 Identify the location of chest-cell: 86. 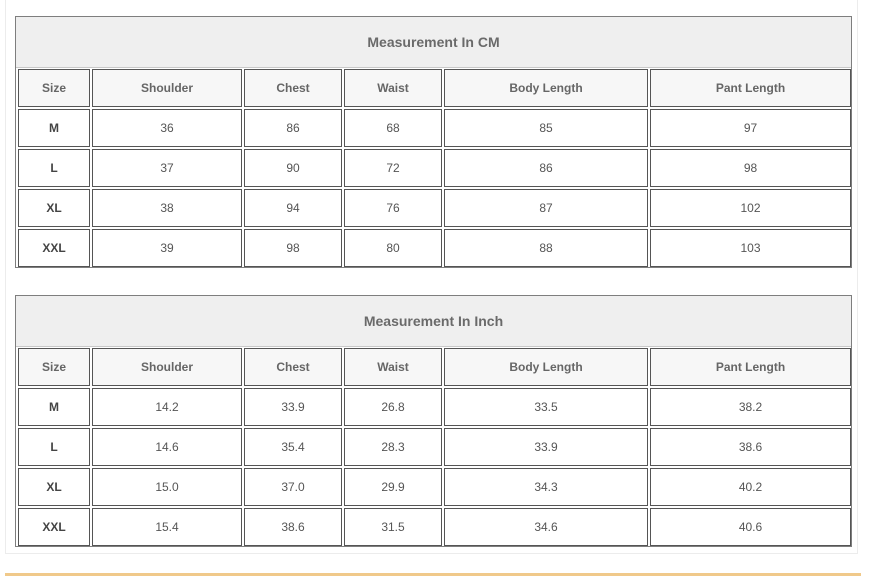
(293, 128).